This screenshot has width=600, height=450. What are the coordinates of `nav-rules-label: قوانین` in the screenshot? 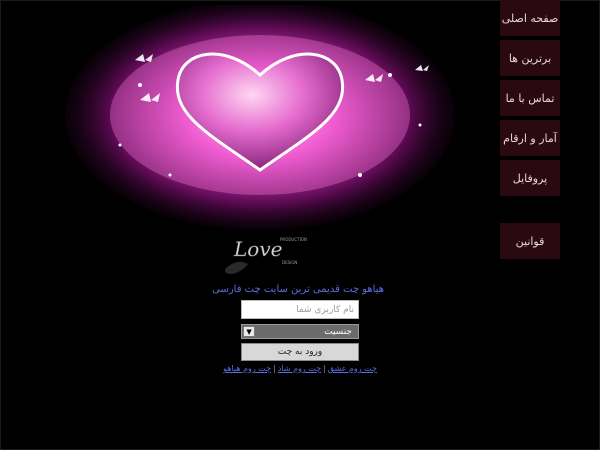 It's located at (530, 241).